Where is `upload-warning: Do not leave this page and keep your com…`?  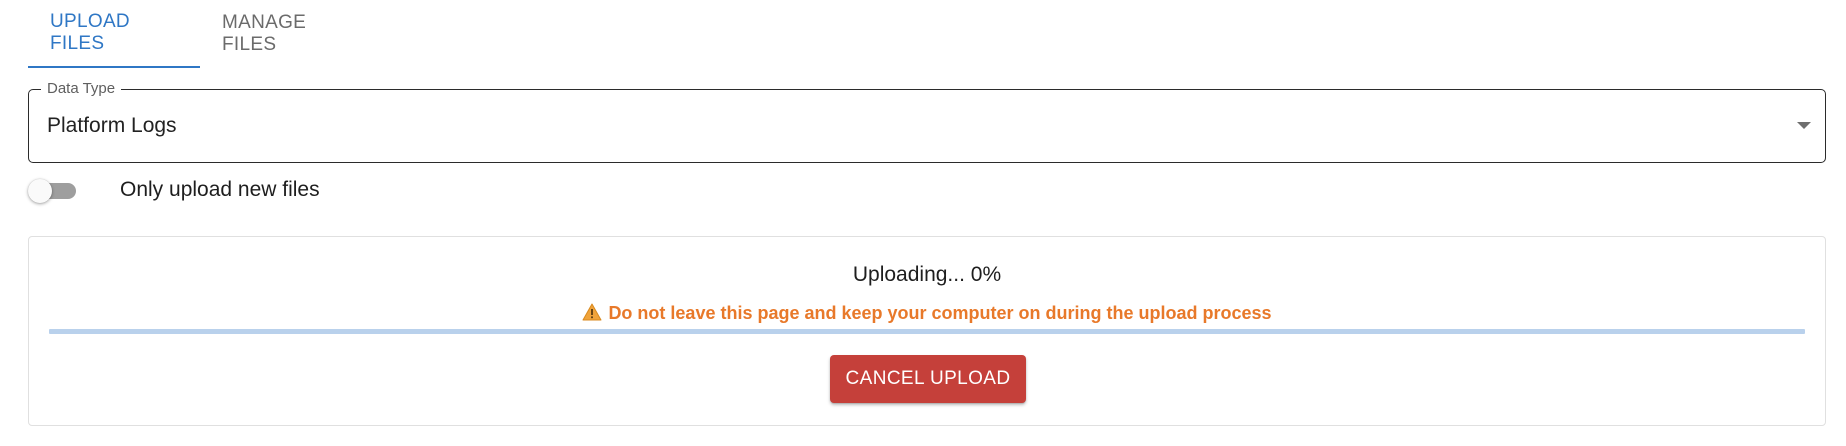
upload-warning: Do not leave this page and keep your com… is located at coordinates (927, 313).